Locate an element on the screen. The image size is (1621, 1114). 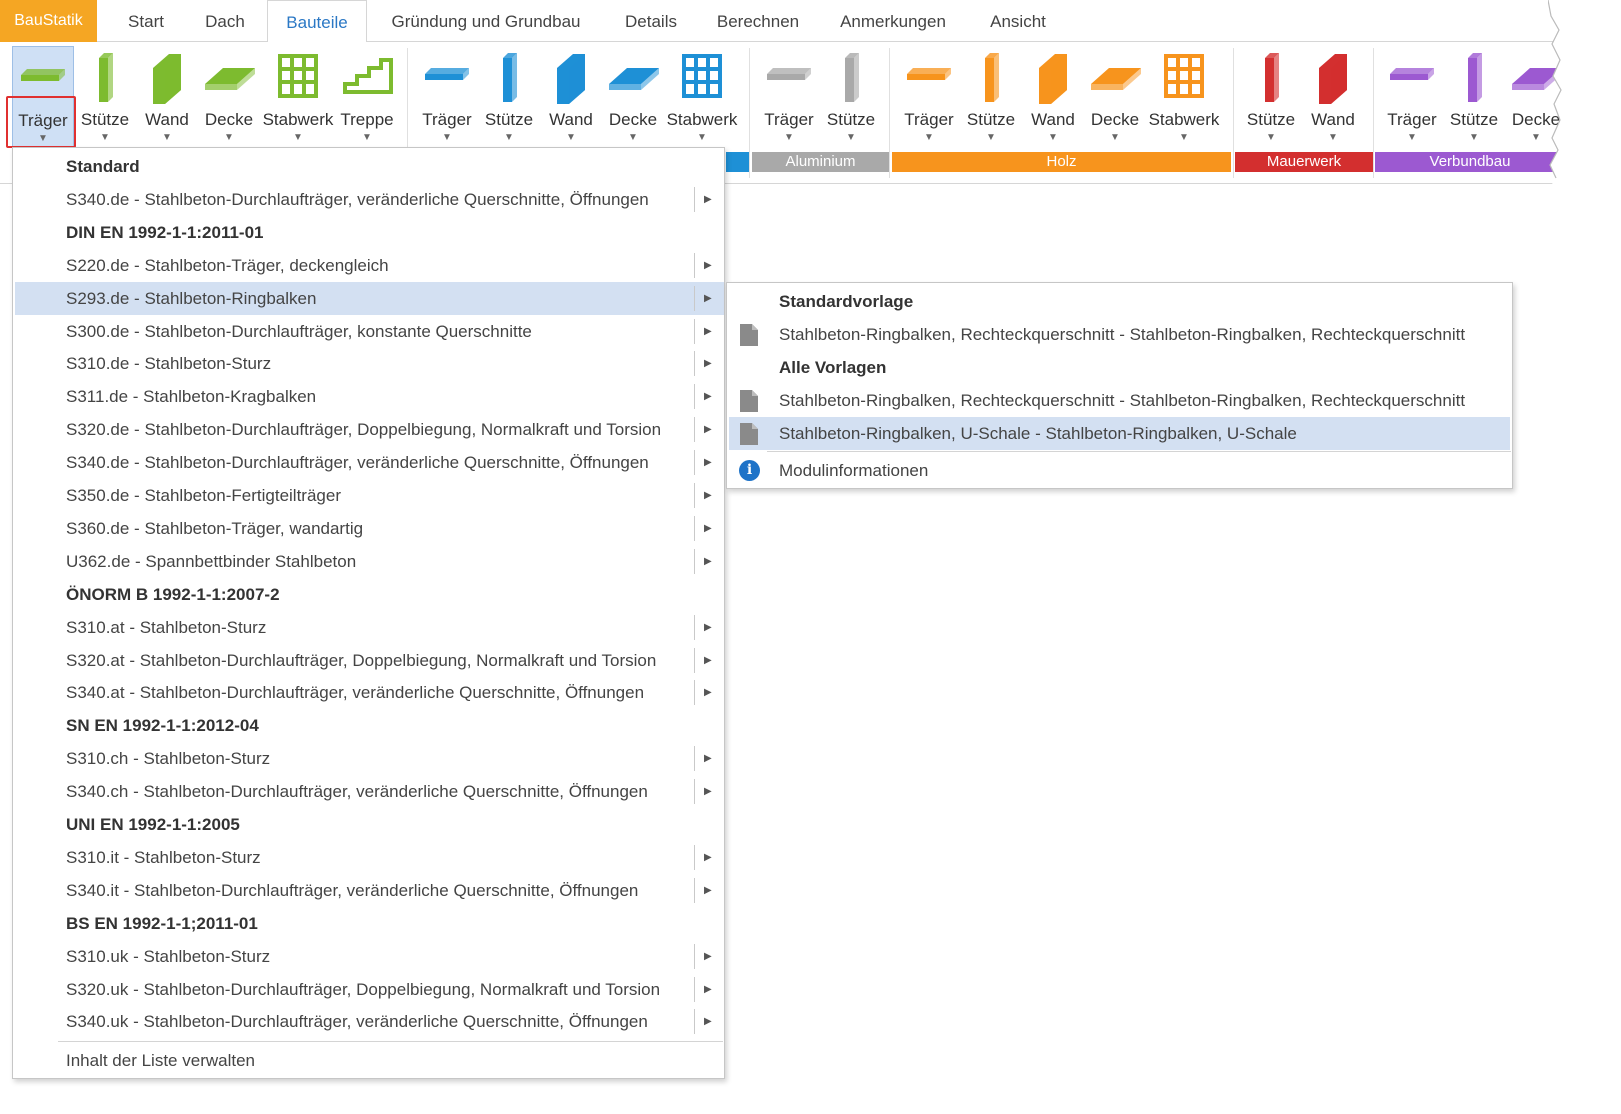
menu-item: S310.it - Stahlbeton-Sturz ▶ is located at coordinates (369, 857).